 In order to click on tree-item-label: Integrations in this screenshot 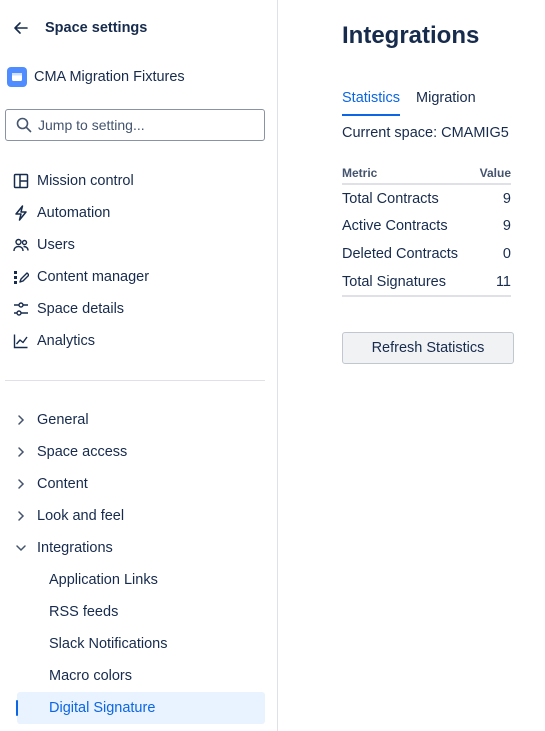, I will do `click(75, 548)`.